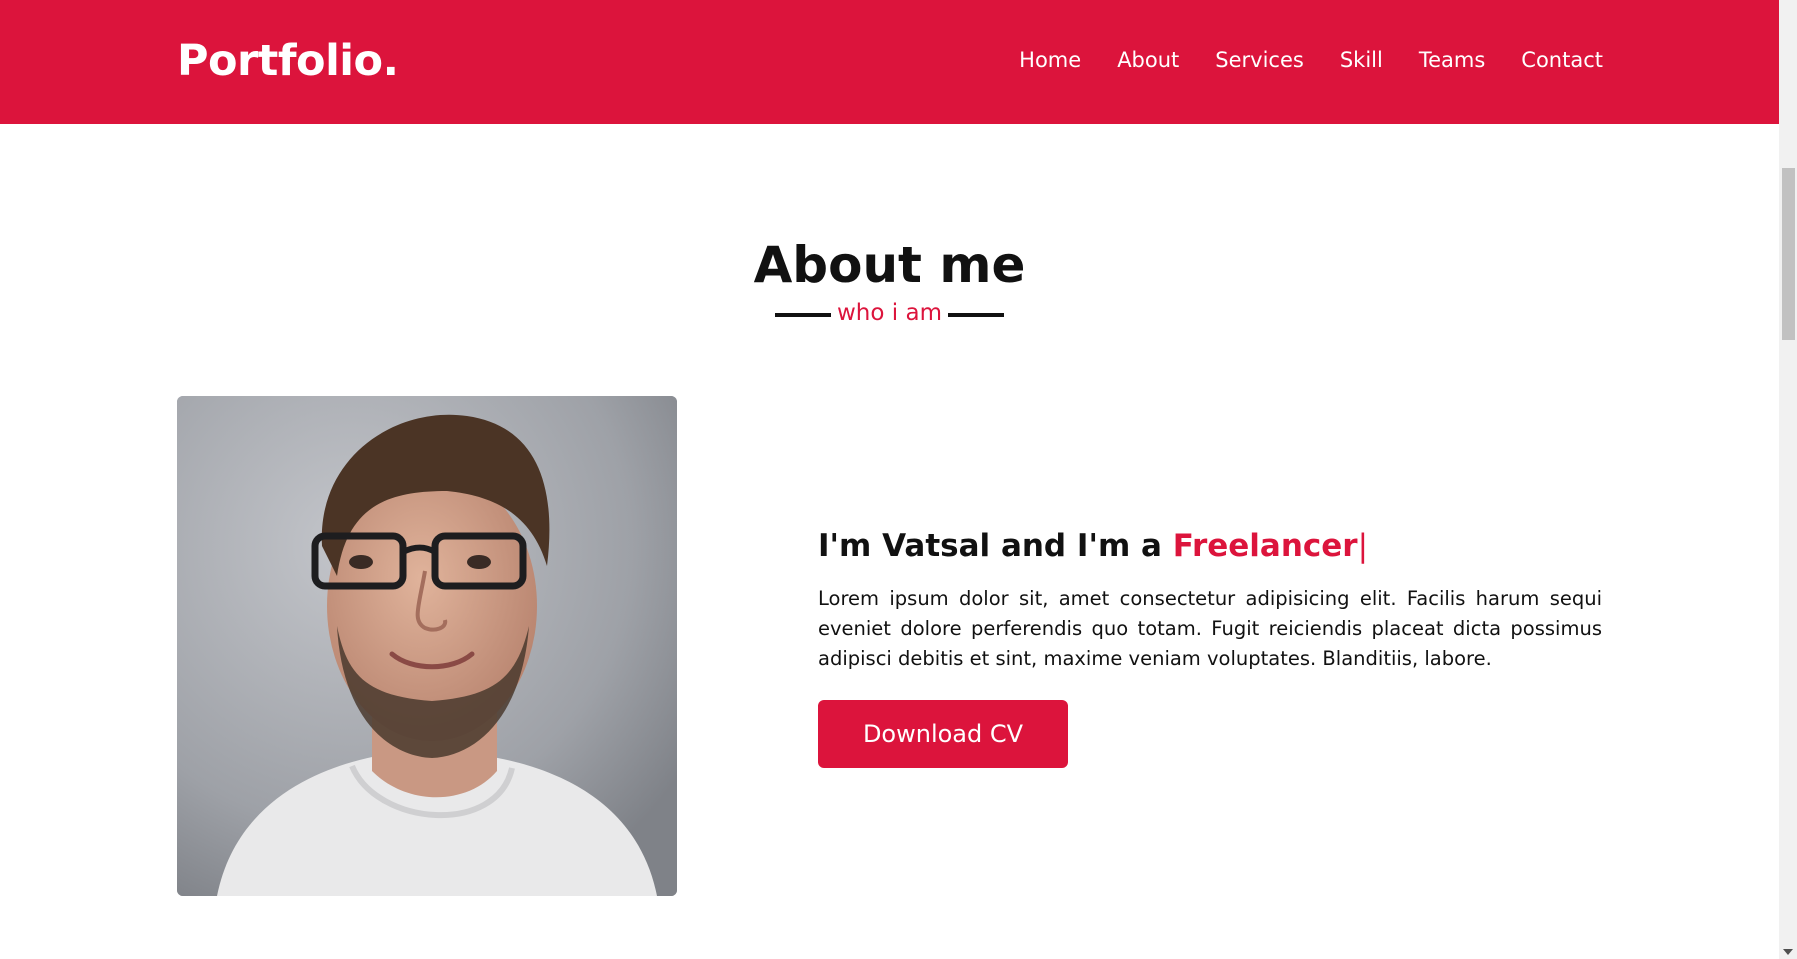  Describe the element at coordinates (803, 315) in the screenshot. I see `subtitle-left-line` at that location.